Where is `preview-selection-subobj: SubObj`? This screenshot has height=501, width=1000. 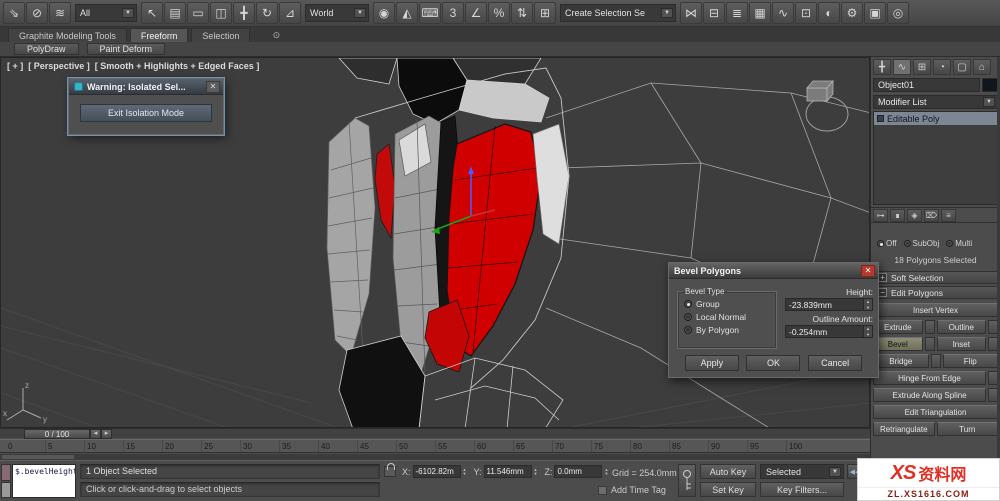 preview-selection-subobj: SubObj is located at coordinates (921, 243).